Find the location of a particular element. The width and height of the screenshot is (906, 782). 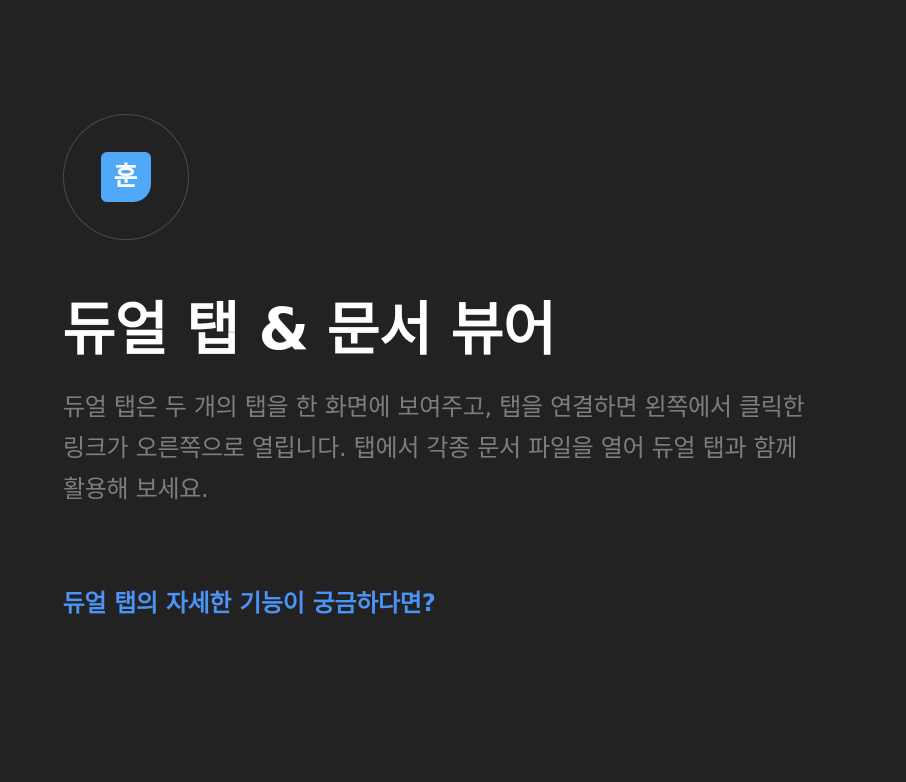

logo-ring: 훈 is located at coordinates (126, 177).